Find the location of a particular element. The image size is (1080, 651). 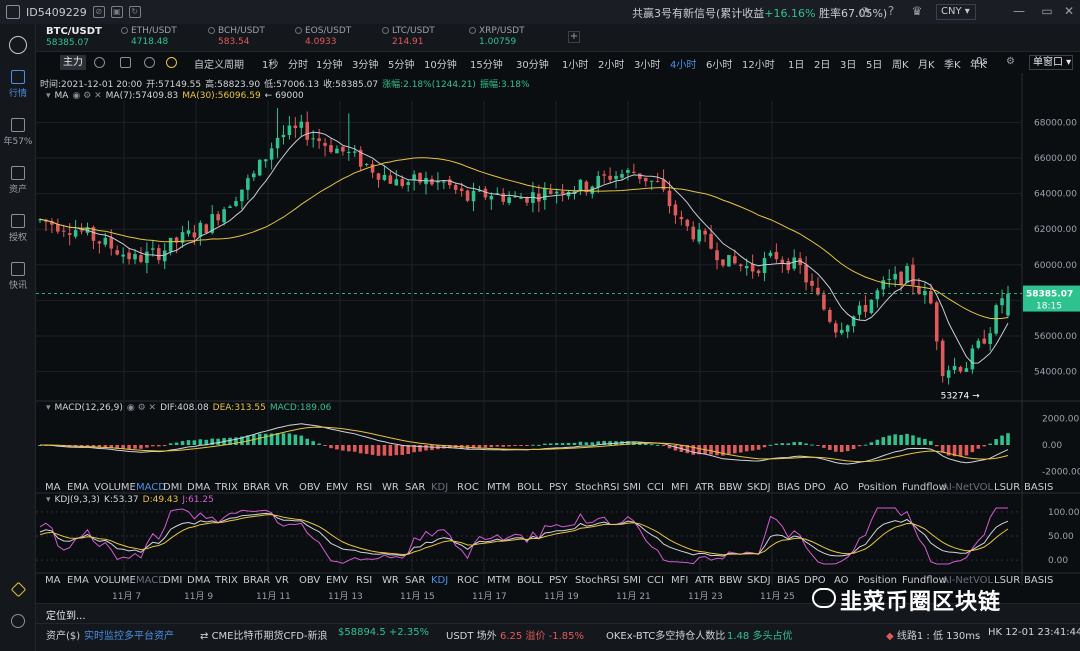

period-item: 1分钟 is located at coordinates (329, 63).